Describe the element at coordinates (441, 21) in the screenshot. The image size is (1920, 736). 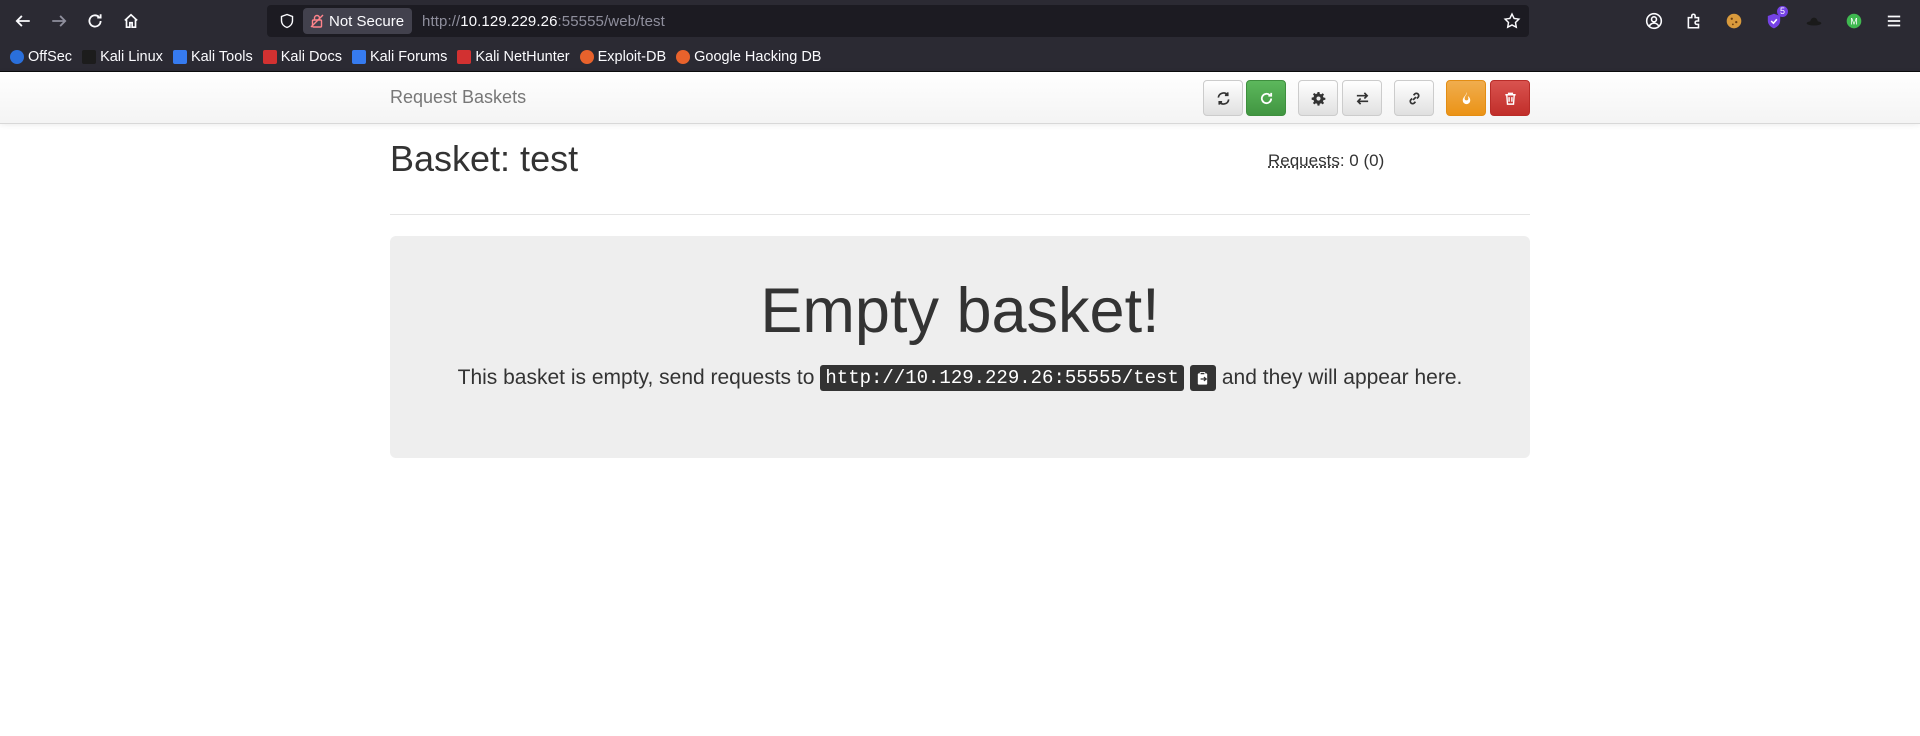
I see `url-prefix: http://` at that location.